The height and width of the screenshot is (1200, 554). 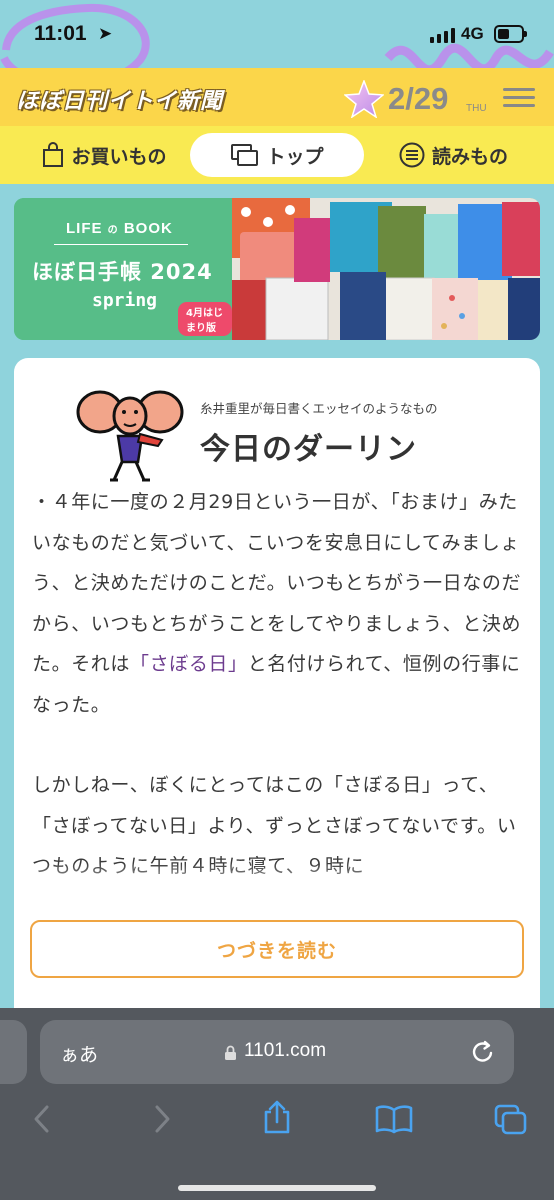 I want to click on reading-icon, so click(x=412, y=155).